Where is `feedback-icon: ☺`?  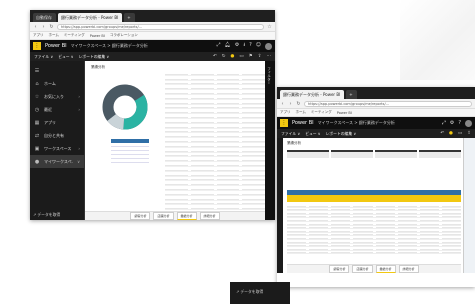 feedback-icon: ☺ is located at coordinates (258, 46).